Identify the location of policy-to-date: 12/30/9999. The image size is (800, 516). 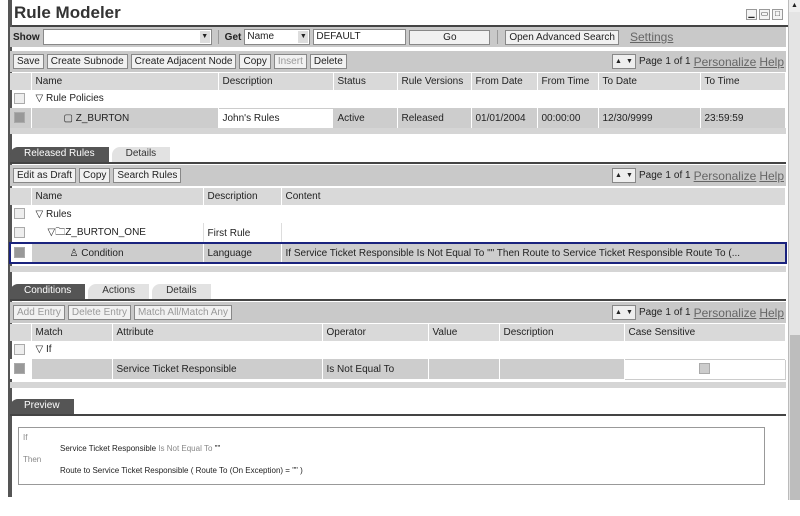
(649, 118).